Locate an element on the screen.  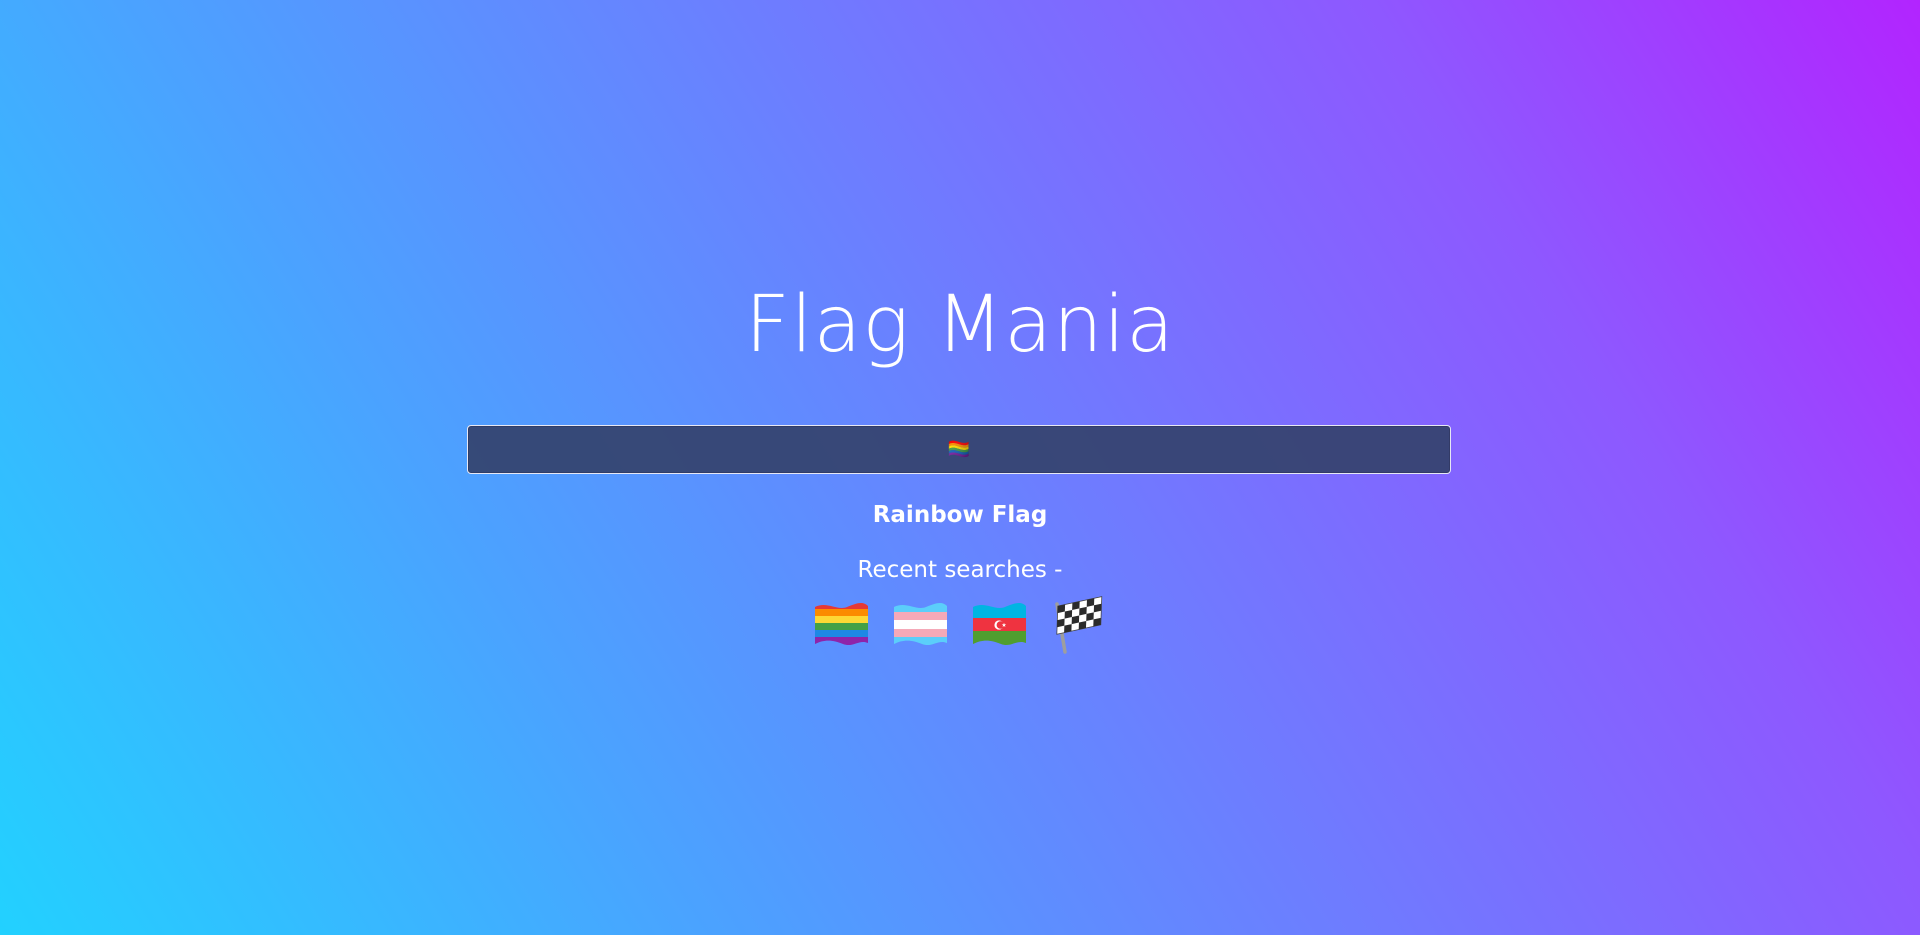
result-flag-name: Rainbow Flag is located at coordinates (960, 515).